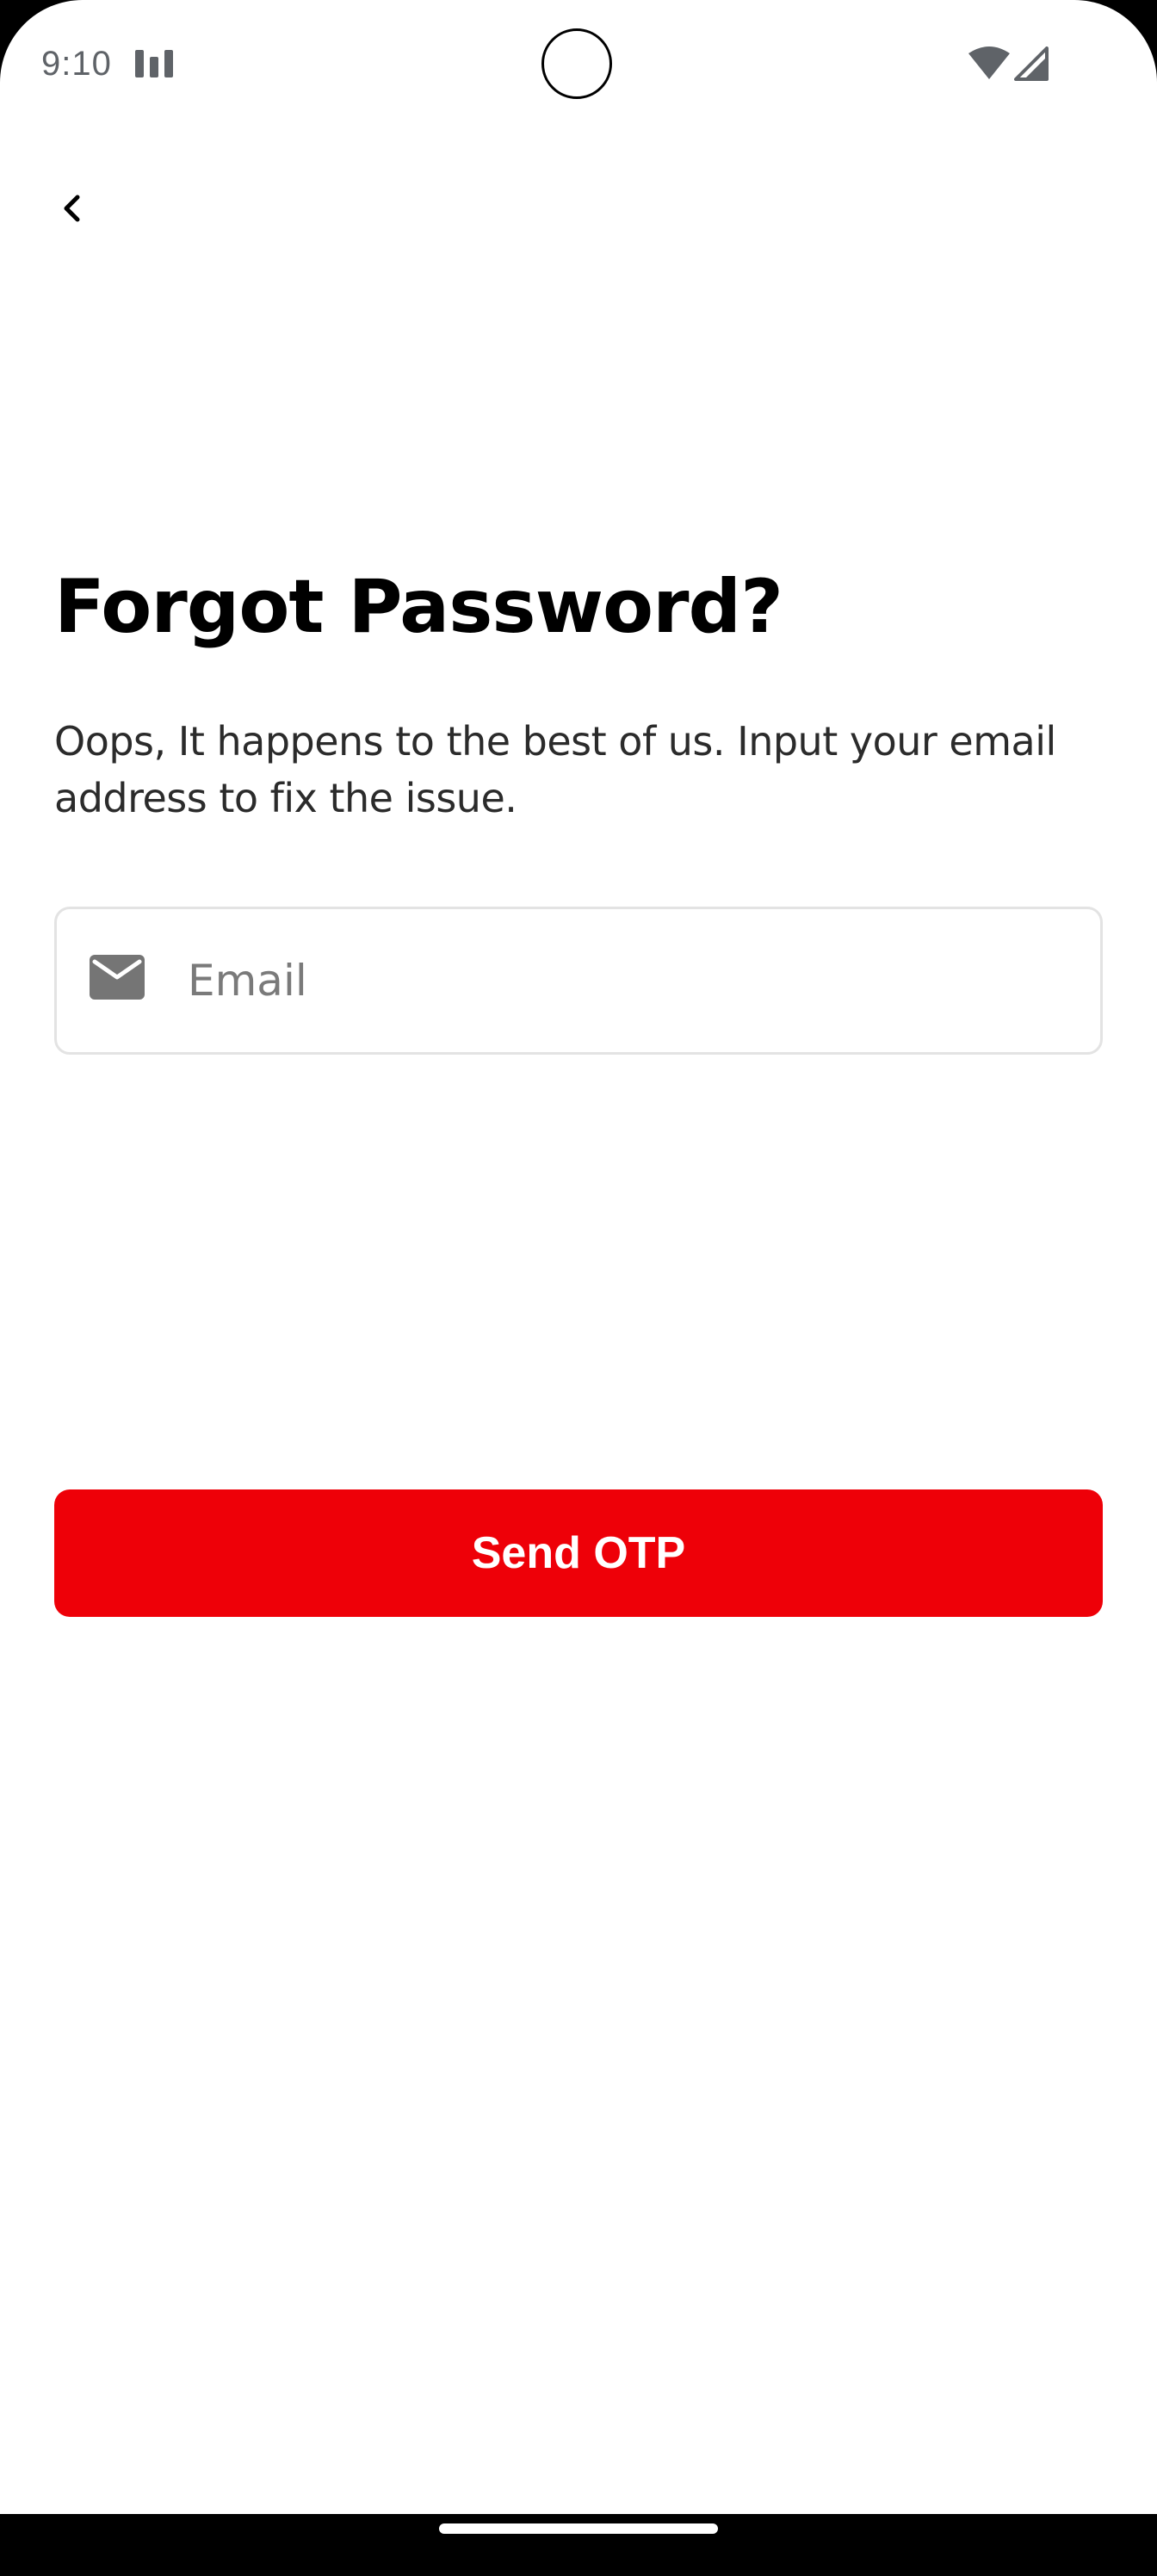 Image resolution: width=1157 pixels, height=2576 pixels. I want to click on email-field, so click(579, 981).